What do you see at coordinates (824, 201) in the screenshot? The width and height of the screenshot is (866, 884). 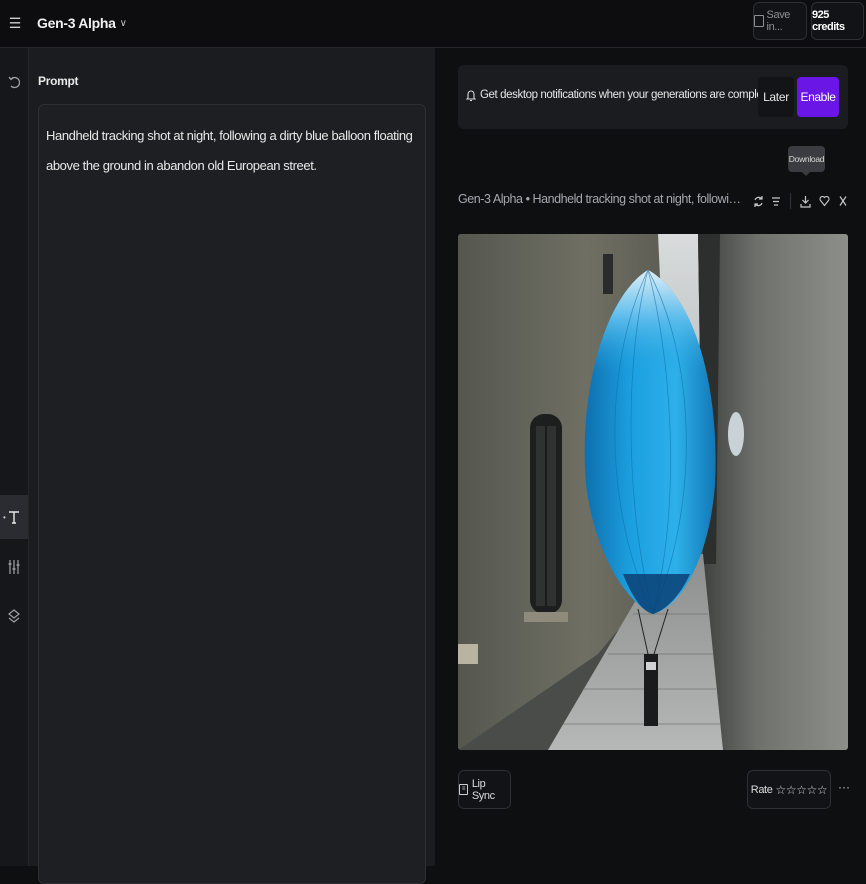 I see `heart-icon` at bounding box center [824, 201].